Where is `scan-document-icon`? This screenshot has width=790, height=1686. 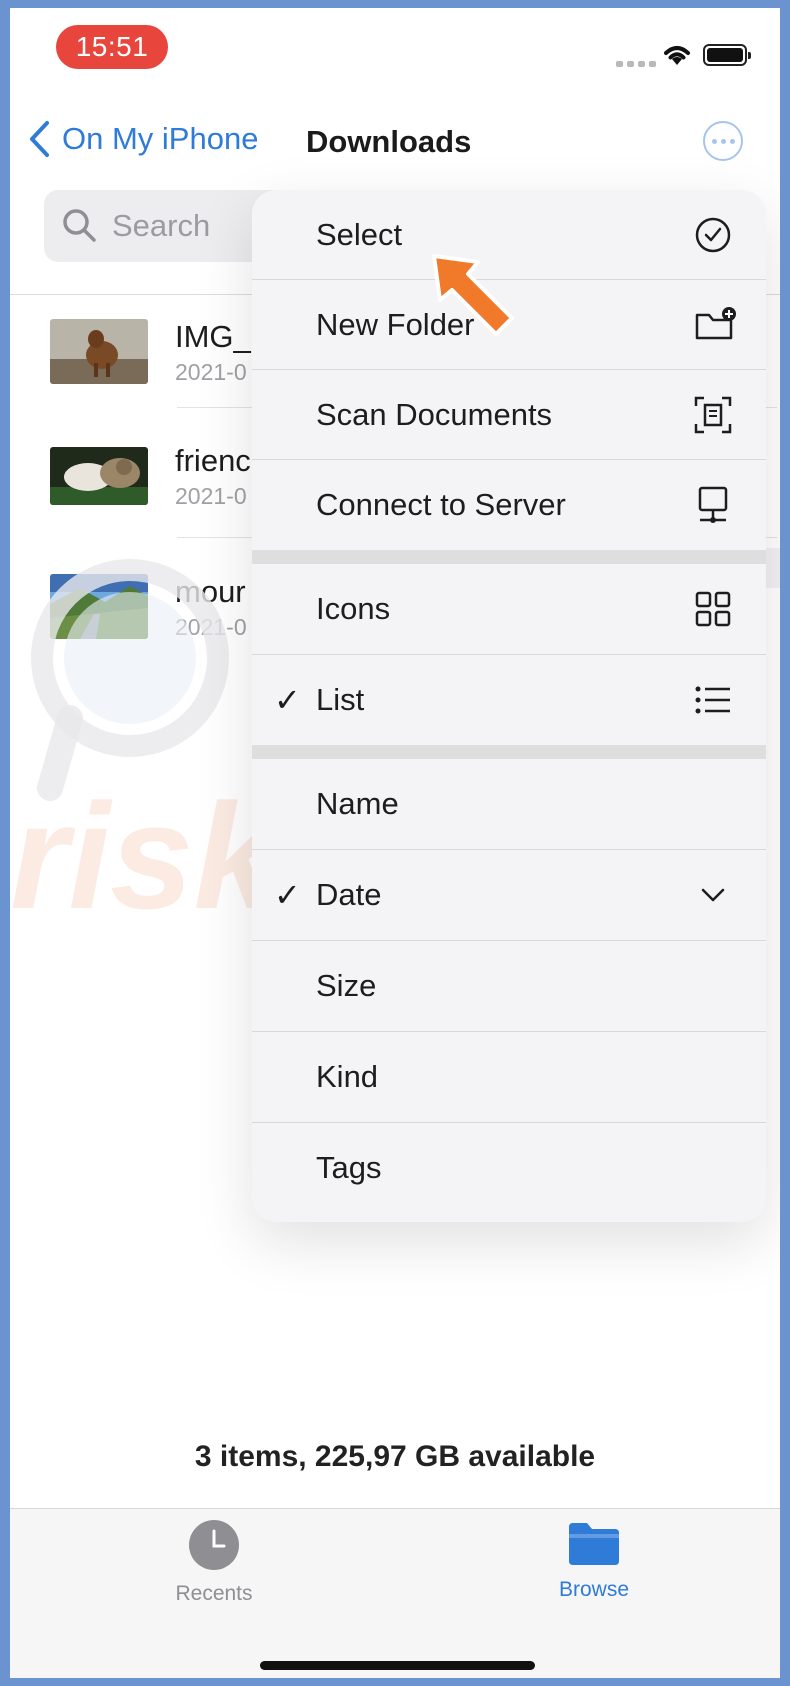
scan-document-icon is located at coordinates (713, 415).